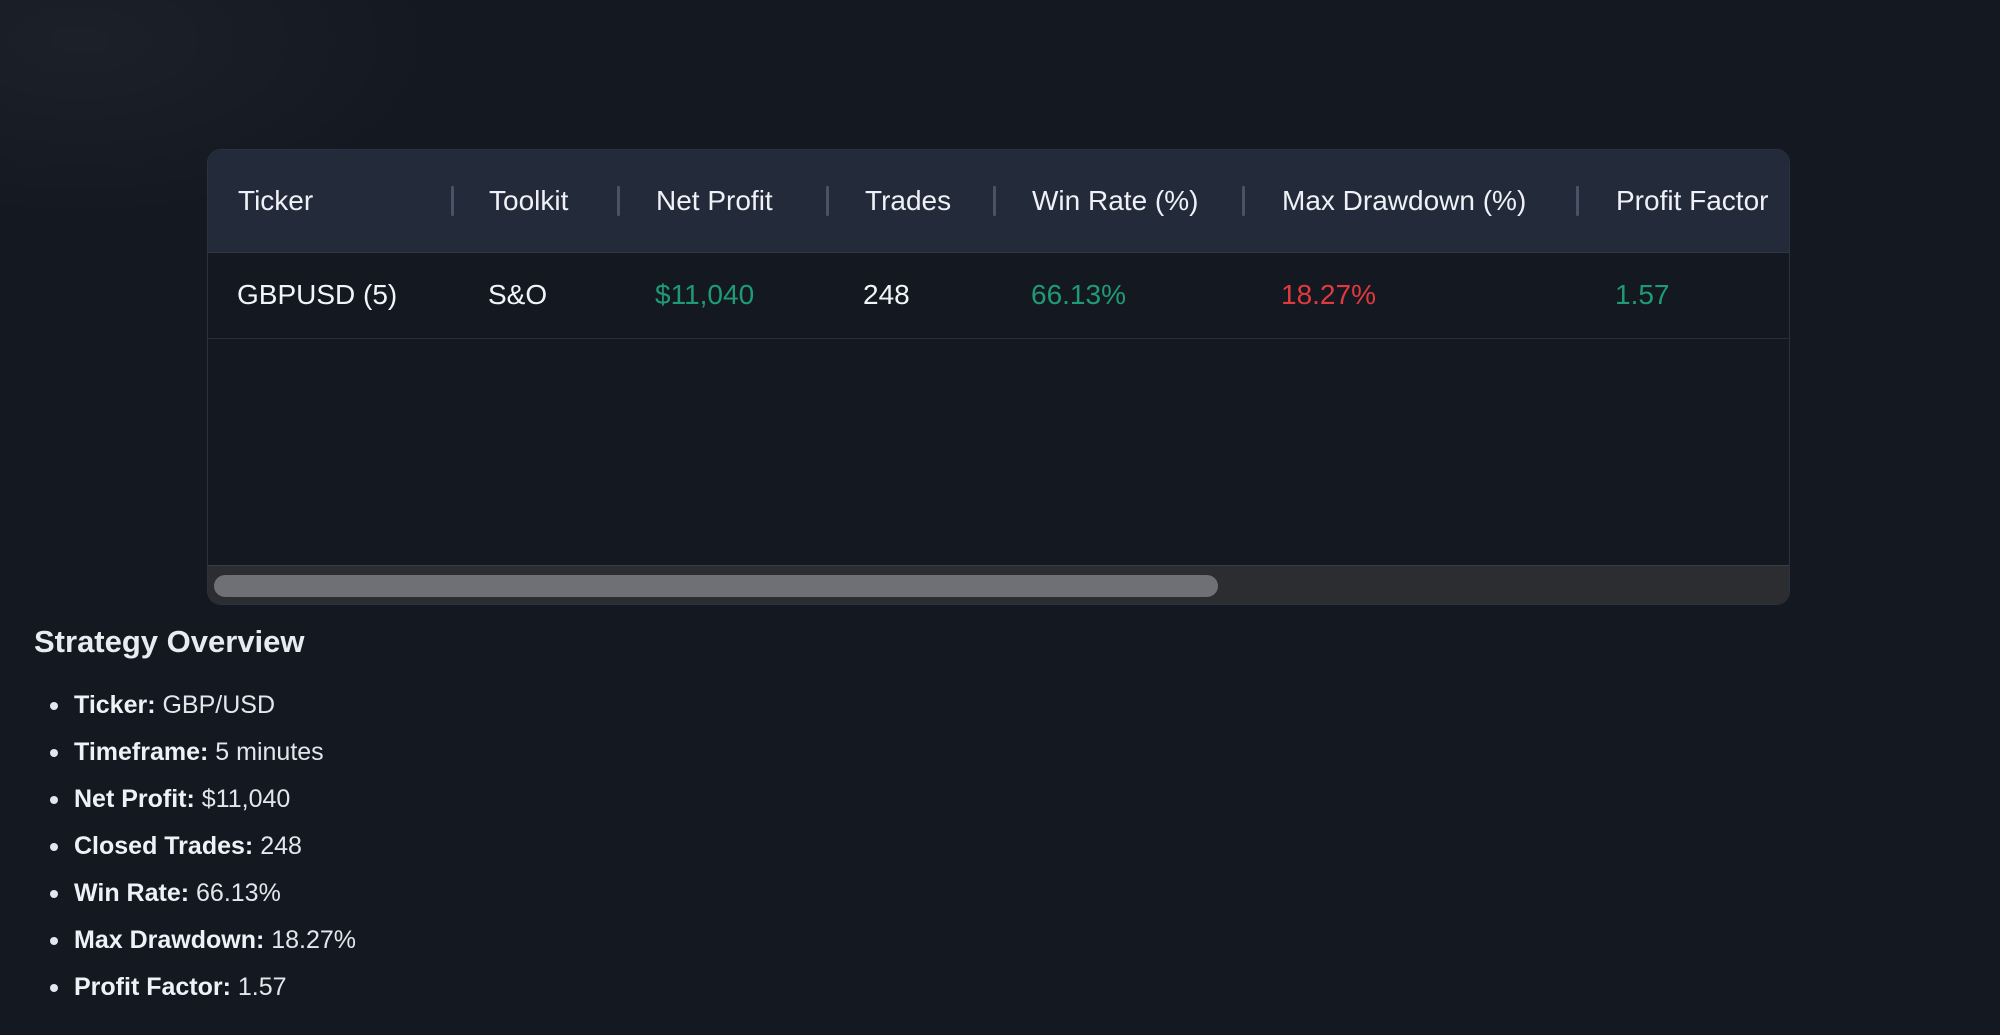  Describe the element at coordinates (152, 987) in the screenshot. I see `item-label: Profit Factor:` at that location.